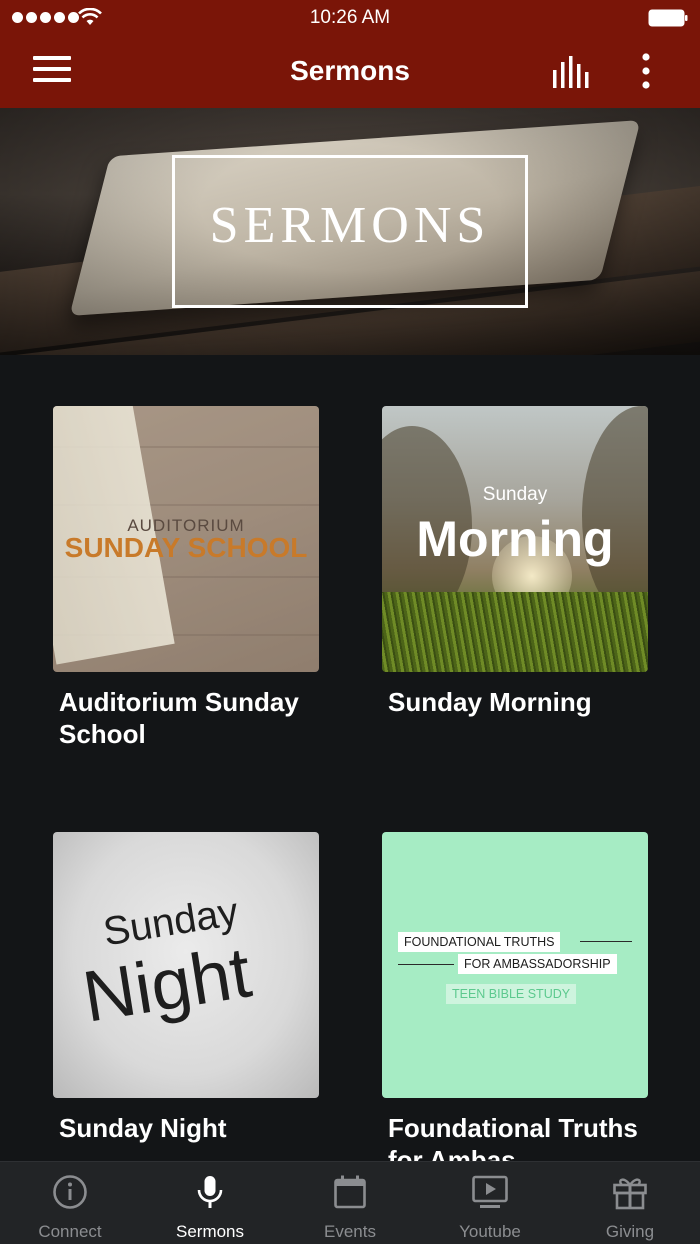  What do you see at coordinates (70, 1231) in the screenshot?
I see `tab-label: Connect` at bounding box center [70, 1231].